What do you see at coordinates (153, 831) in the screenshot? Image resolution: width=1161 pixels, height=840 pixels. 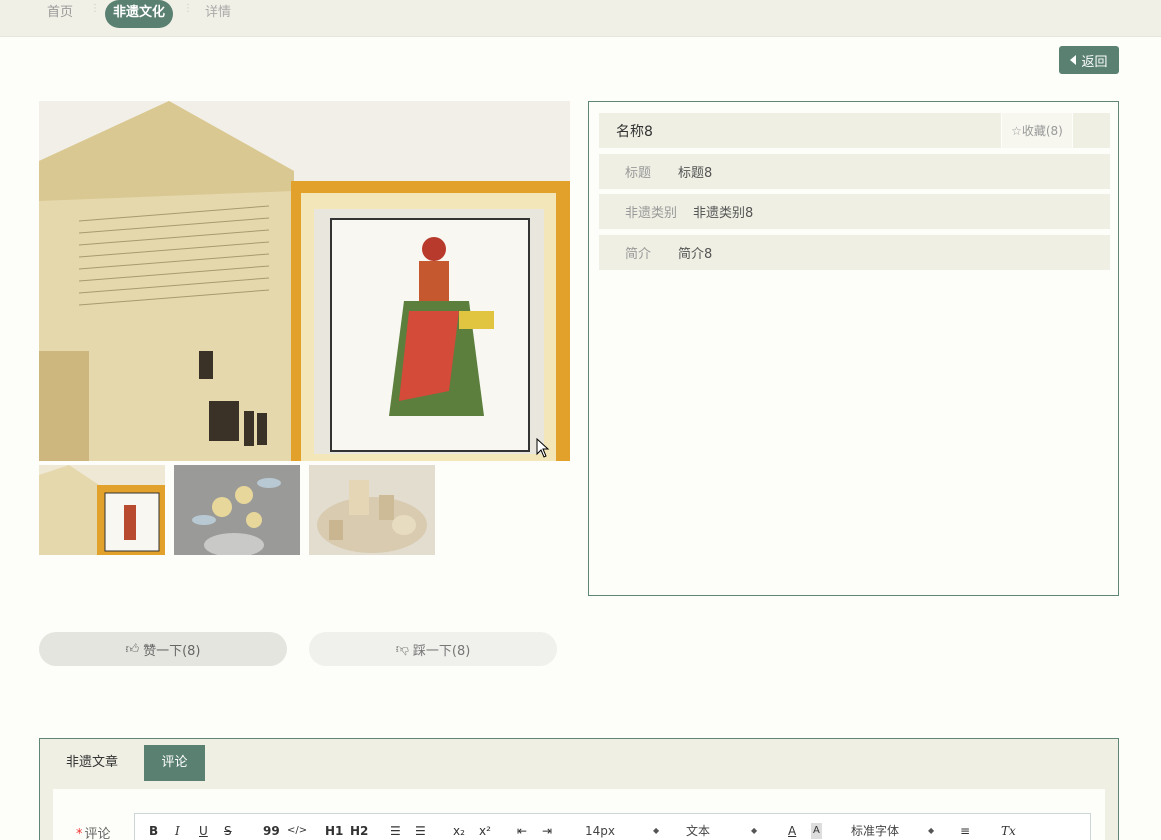 I see `bold-button: B` at bounding box center [153, 831].